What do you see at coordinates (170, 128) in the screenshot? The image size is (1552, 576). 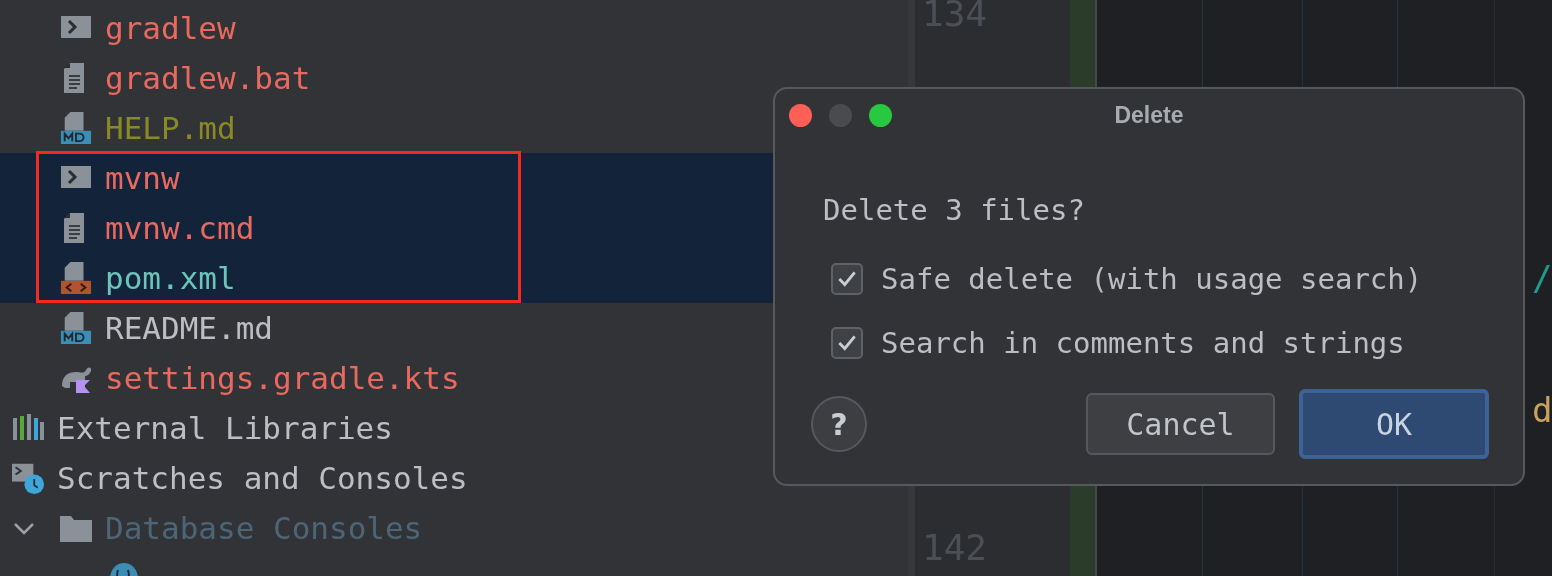 I see `file-name: HELP.md` at bounding box center [170, 128].